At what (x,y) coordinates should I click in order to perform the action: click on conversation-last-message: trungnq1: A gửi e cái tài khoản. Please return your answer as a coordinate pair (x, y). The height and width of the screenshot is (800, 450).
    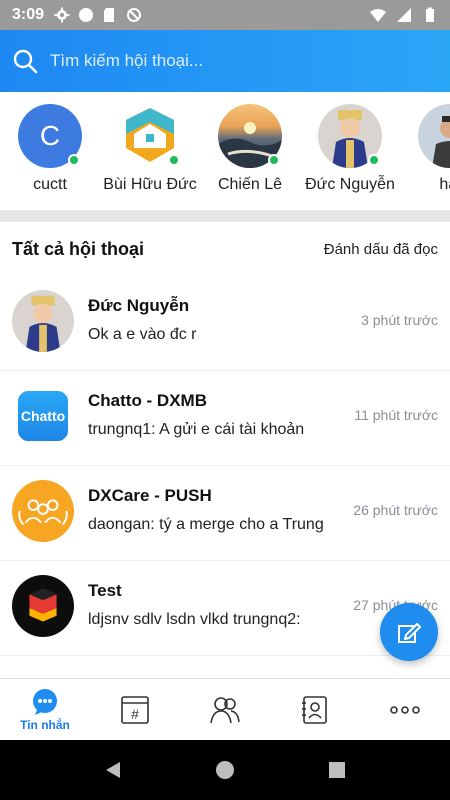
    Looking at the image, I should click on (196, 429).